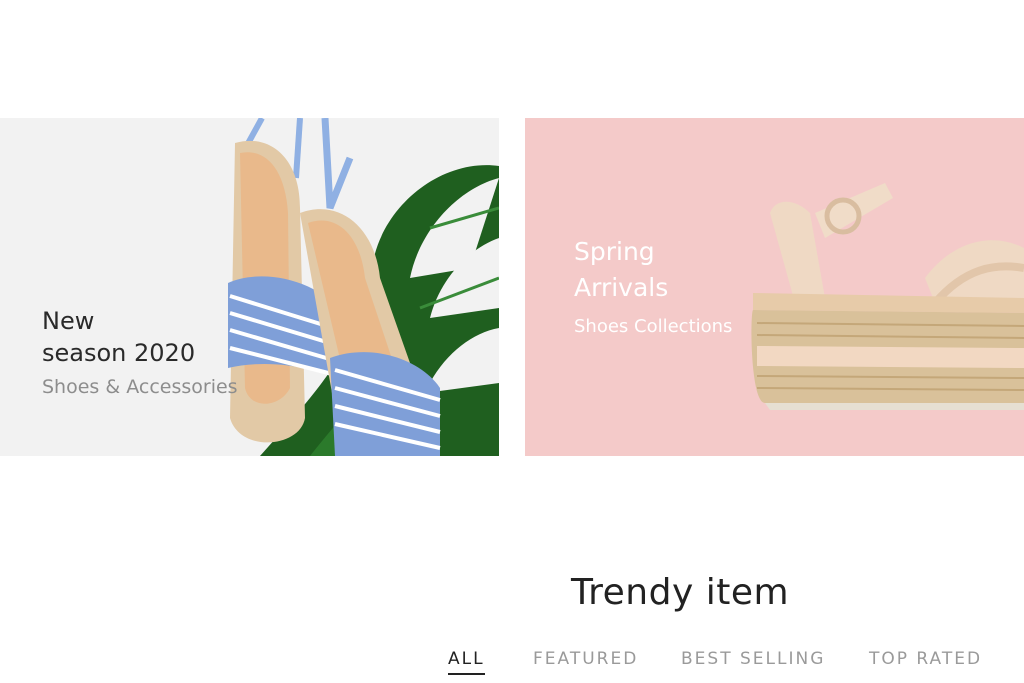 Image resolution: width=1024 pixels, height=683 pixels. I want to click on banner-left-heading-line1: New, so click(68, 321).